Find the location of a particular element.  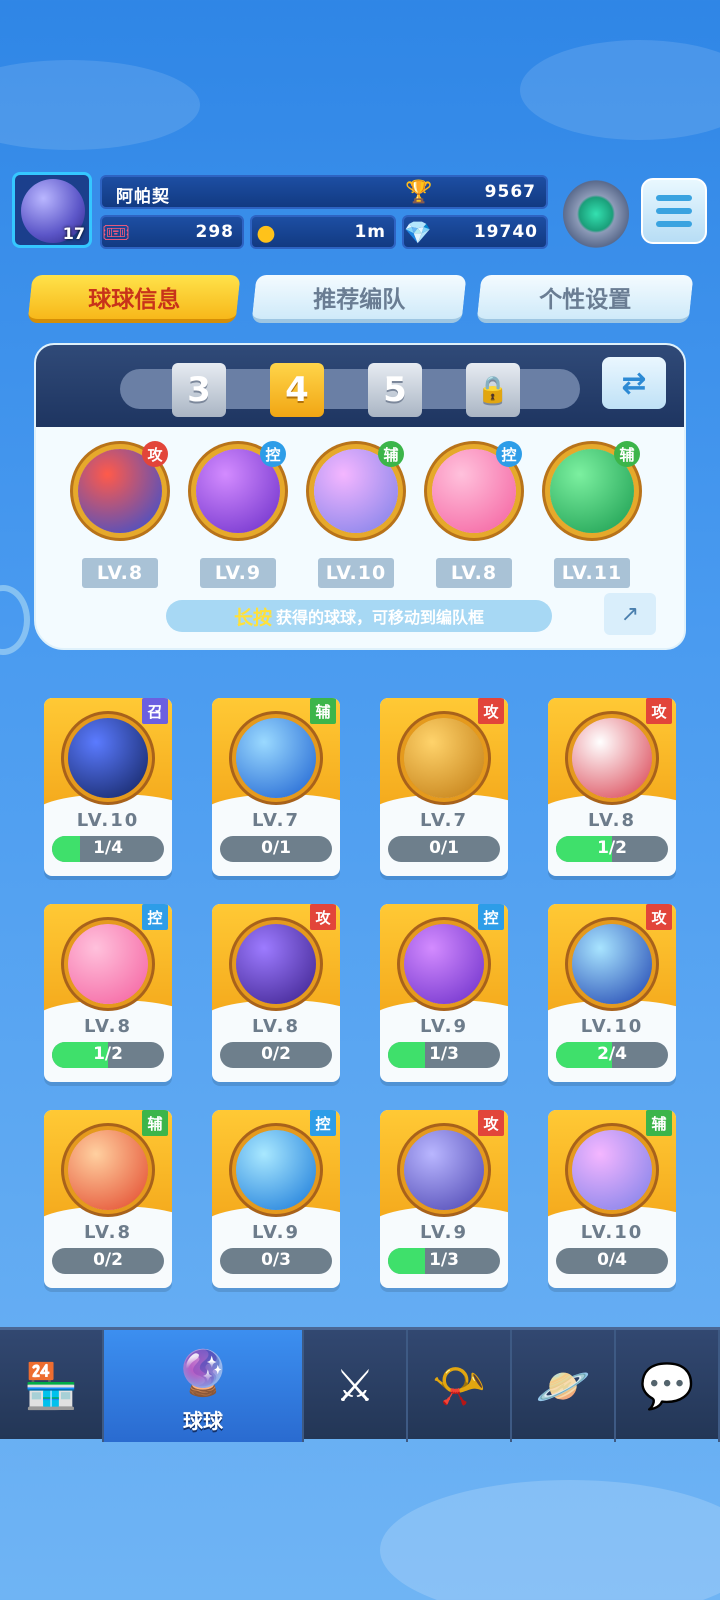

nav-shop: 🏪 is located at coordinates (52, 1386).